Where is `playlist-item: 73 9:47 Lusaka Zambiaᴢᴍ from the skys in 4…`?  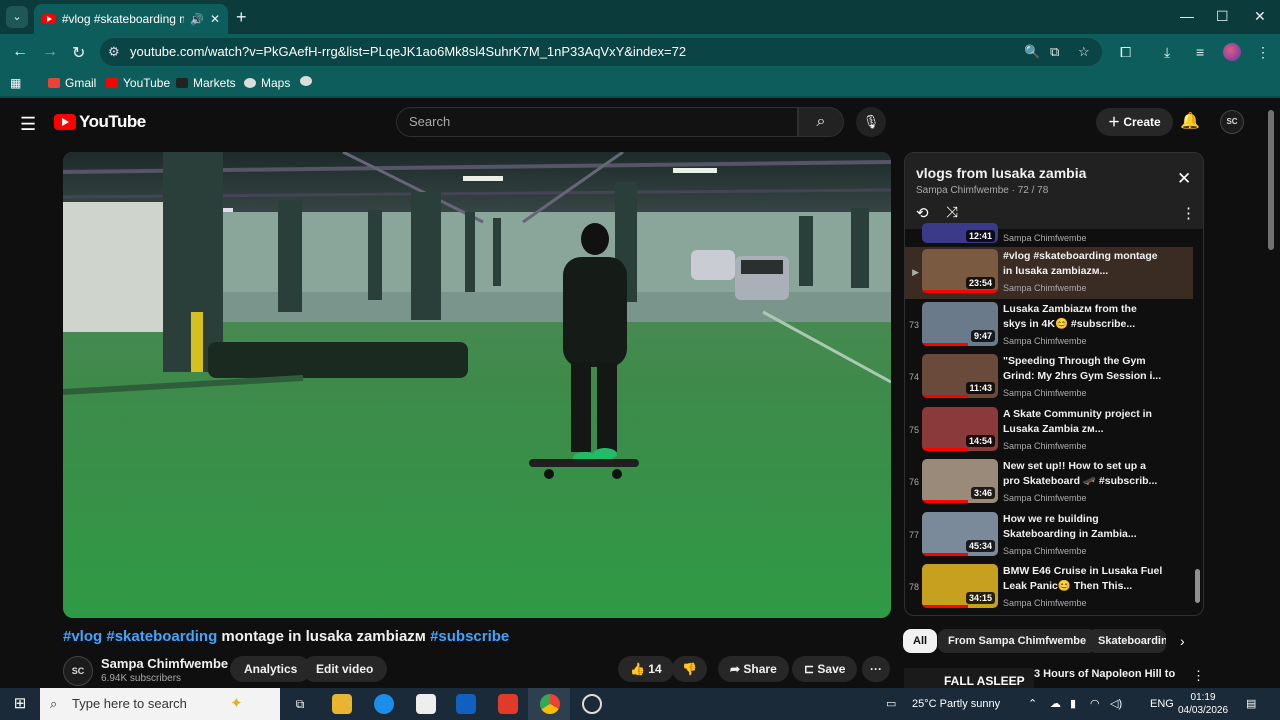 playlist-item: 73 9:47 Lusaka Zambiaᴢᴍ from the skys in 4… is located at coordinates (1049, 326).